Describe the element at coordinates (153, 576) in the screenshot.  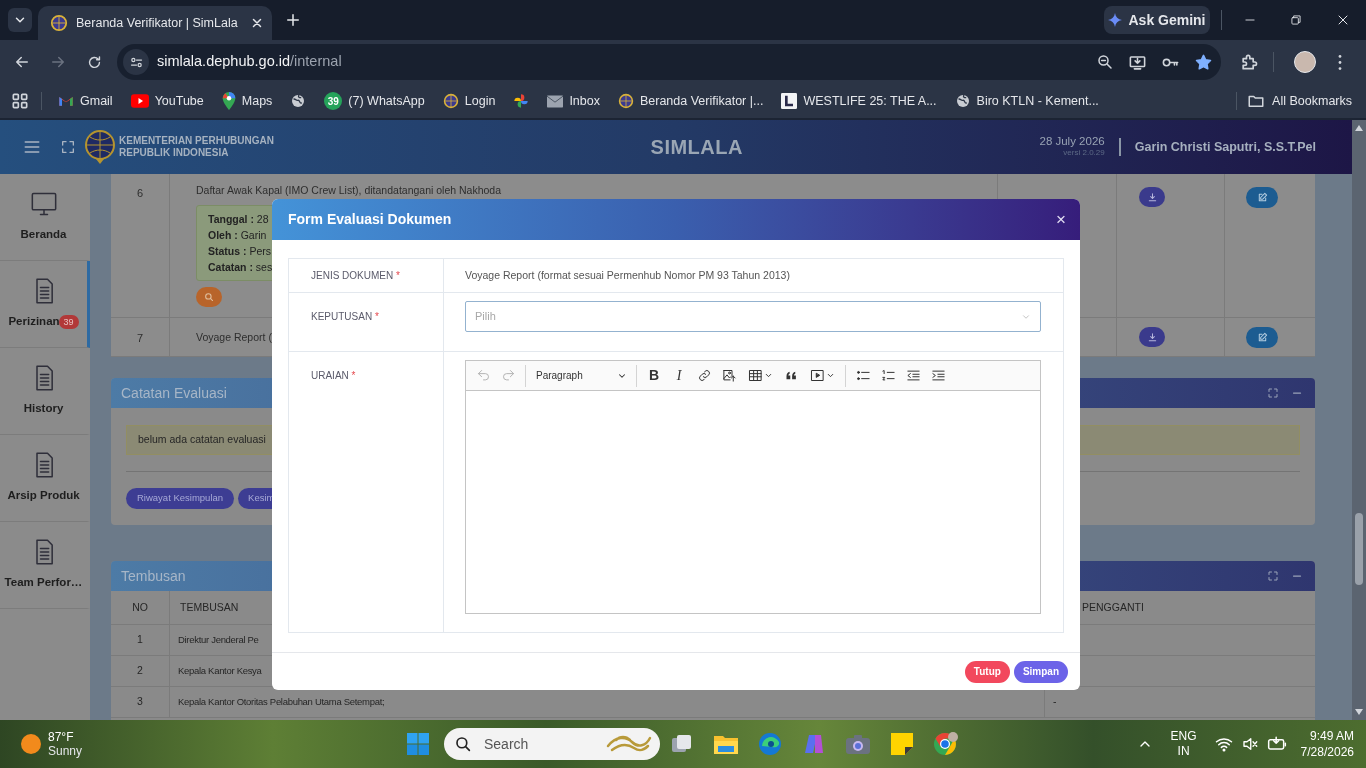
I see `panel-title: Tembusan` at that location.